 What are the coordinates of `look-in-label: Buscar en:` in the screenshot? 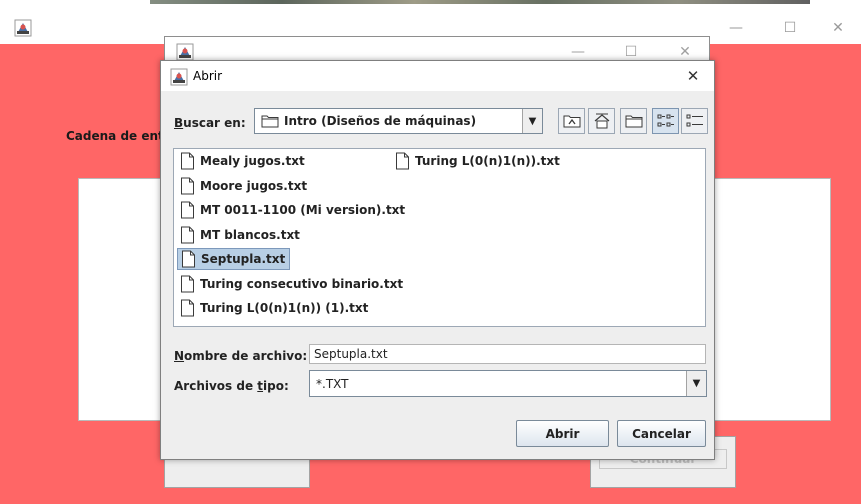 It's located at (210, 123).